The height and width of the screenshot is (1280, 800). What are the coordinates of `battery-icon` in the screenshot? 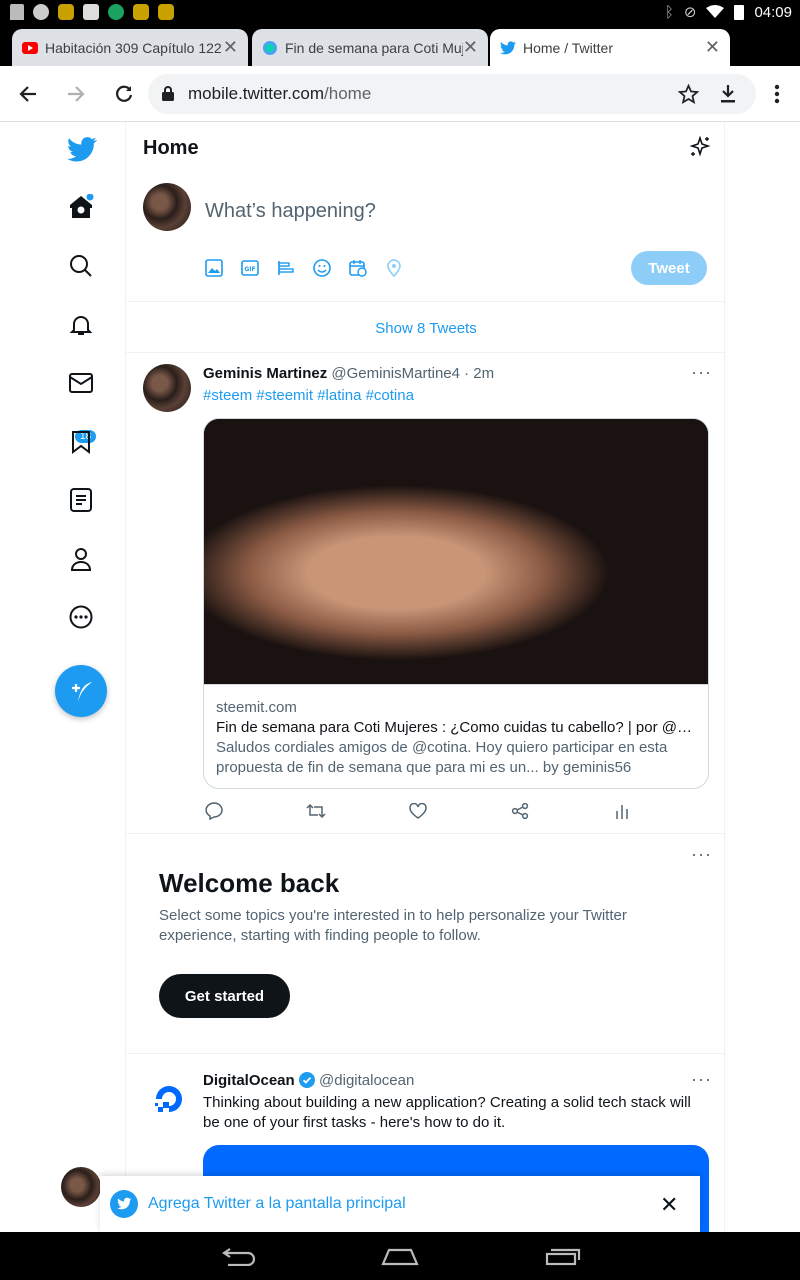 It's located at (739, 12).